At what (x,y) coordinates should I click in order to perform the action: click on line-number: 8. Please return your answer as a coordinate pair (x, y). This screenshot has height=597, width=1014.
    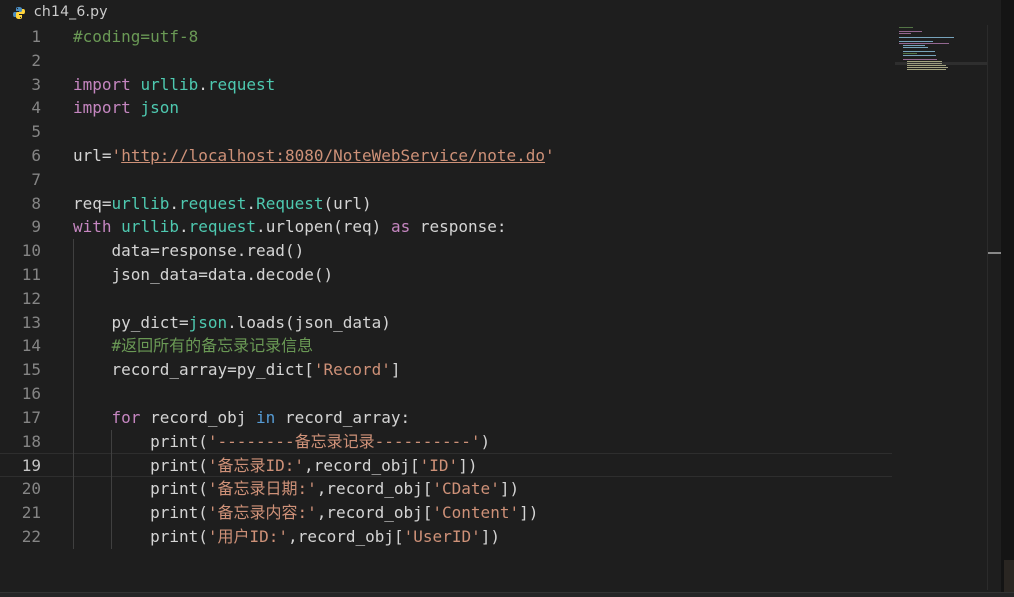
    Looking at the image, I should click on (36, 203).